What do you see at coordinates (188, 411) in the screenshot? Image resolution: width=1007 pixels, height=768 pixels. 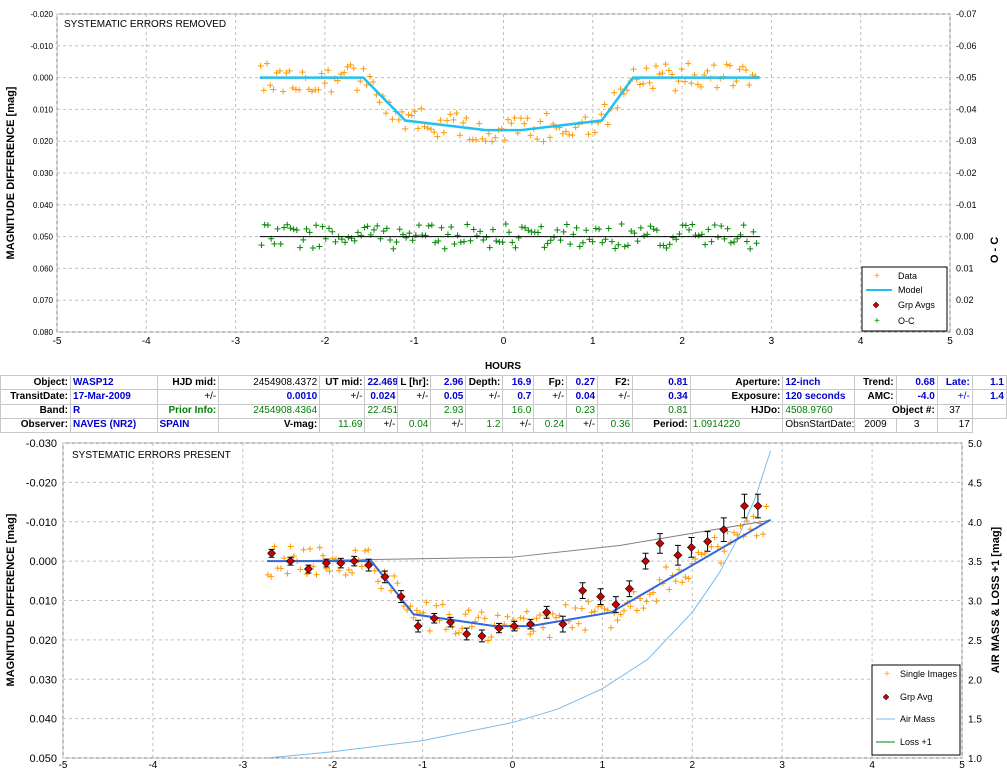 I see `prior-info-label: Prior Info:` at bounding box center [188, 411].